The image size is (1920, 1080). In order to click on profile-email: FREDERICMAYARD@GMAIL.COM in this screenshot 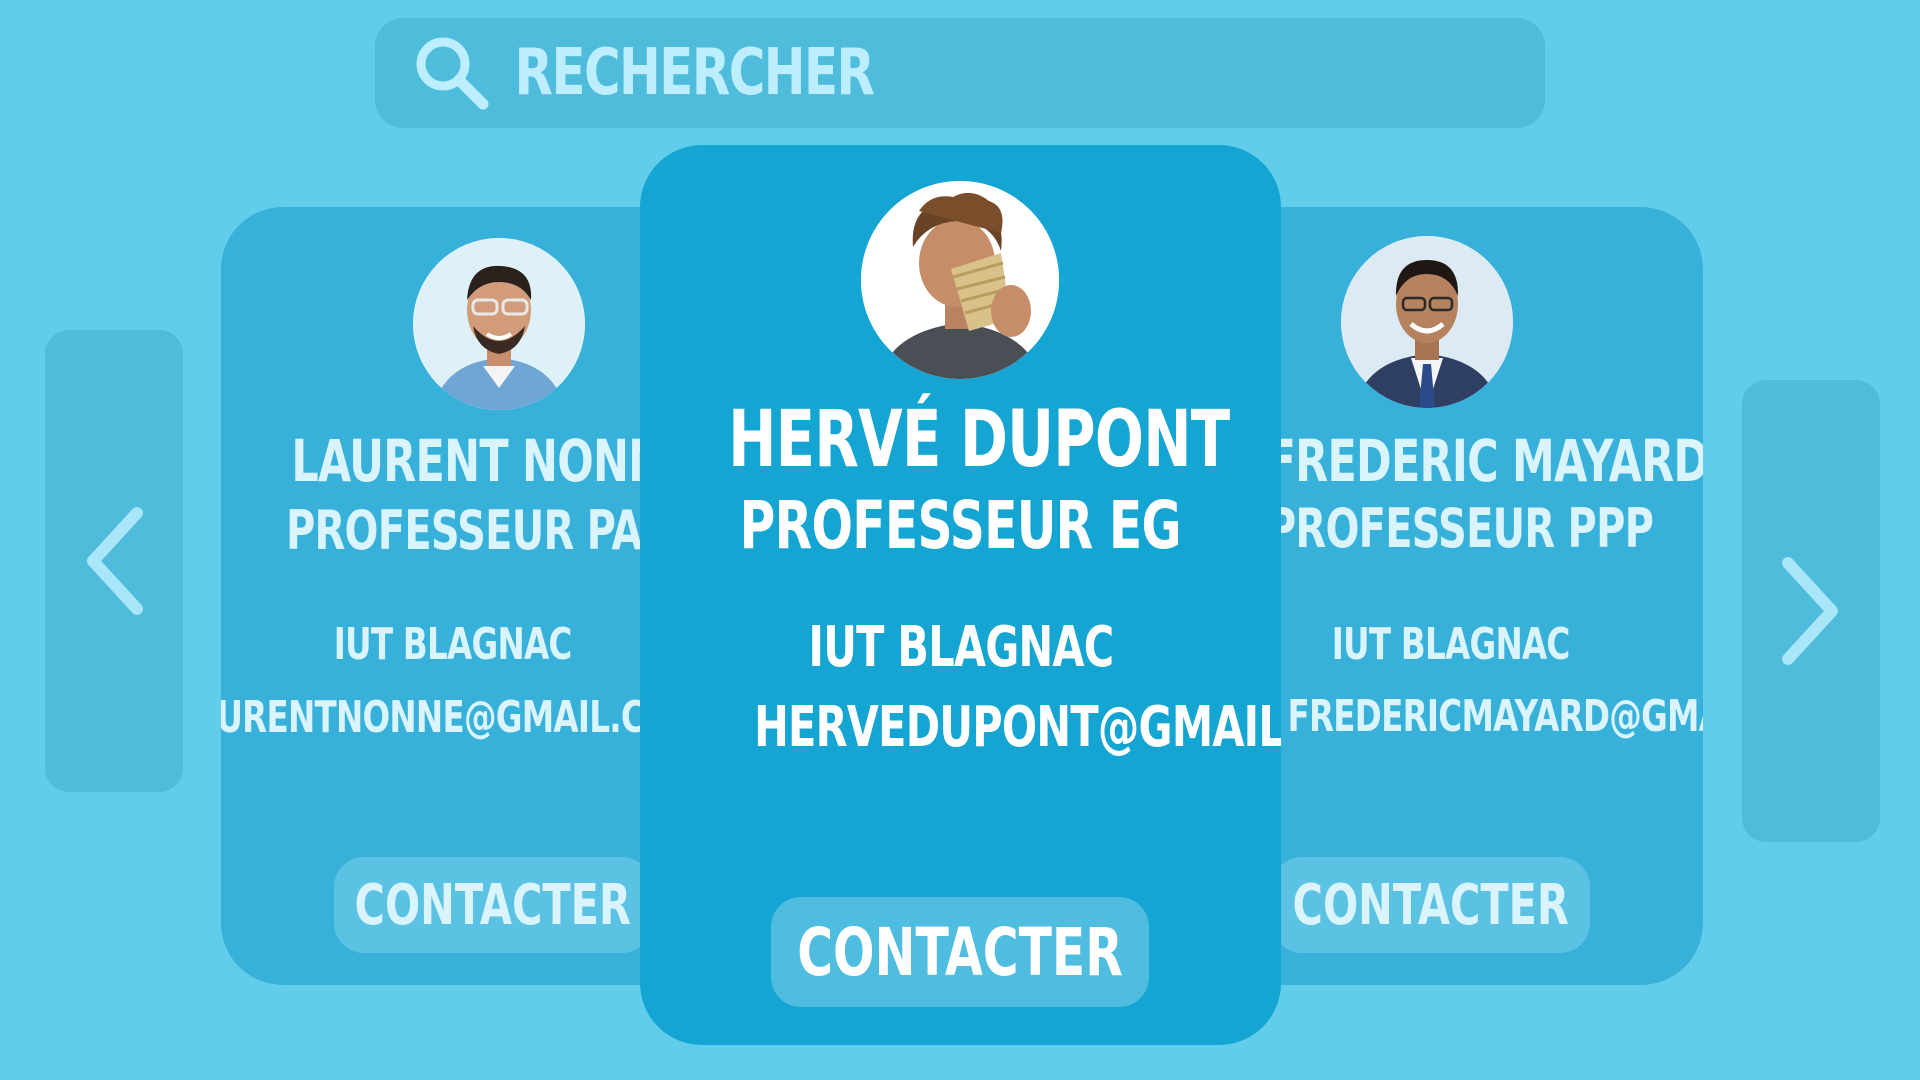, I will do `click(1495, 716)`.